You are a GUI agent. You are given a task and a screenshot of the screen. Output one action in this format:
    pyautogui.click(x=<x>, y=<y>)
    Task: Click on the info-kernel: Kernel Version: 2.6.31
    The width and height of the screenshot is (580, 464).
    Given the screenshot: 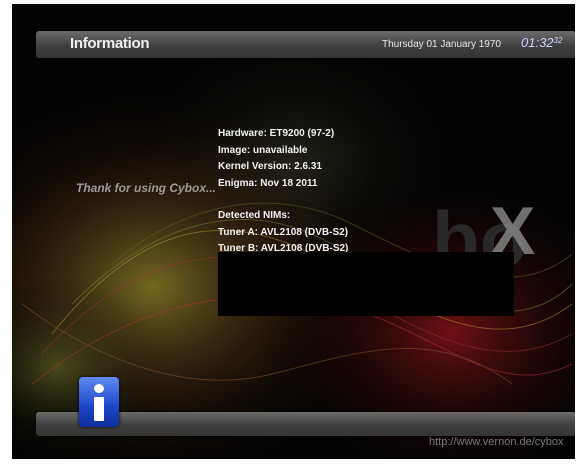 What is the action you would take?
    pyautogui.click(x=270, y=166)
    